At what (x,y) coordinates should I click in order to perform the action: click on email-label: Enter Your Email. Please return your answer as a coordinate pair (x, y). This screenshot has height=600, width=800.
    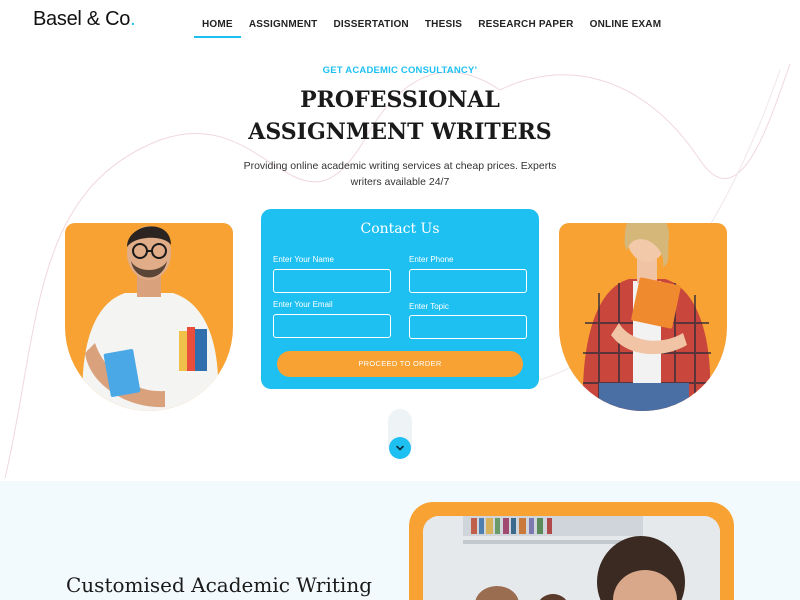
    Looking at the image, I should click on (303, 304).